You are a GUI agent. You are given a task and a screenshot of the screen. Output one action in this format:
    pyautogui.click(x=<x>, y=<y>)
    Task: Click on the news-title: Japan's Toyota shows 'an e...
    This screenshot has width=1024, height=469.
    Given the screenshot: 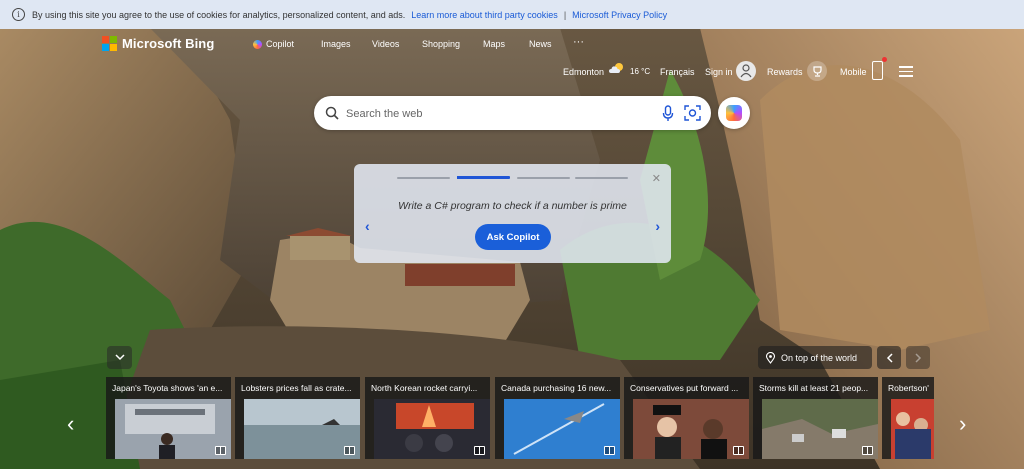 What is the action you would take?
    pyautogui.click(x=167, y=388)
    